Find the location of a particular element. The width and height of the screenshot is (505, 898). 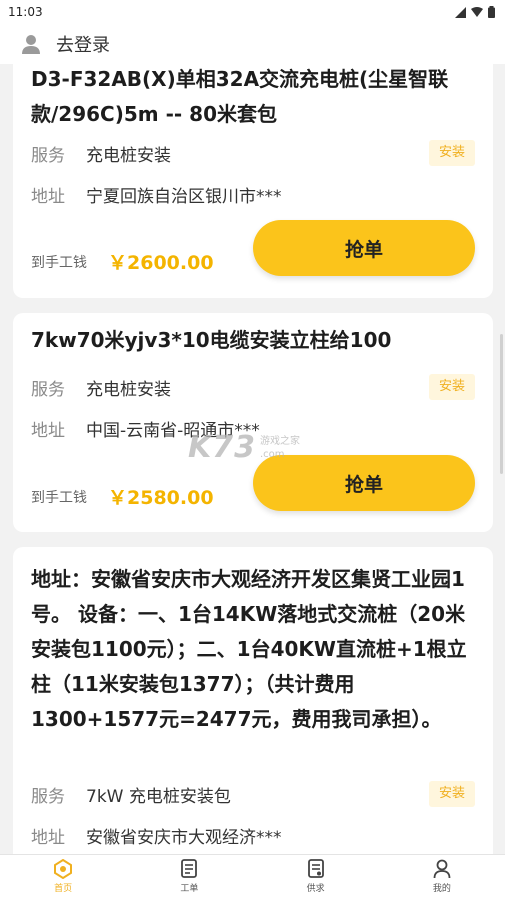

status-time: 11:03 is located at coordinates (25, 12).